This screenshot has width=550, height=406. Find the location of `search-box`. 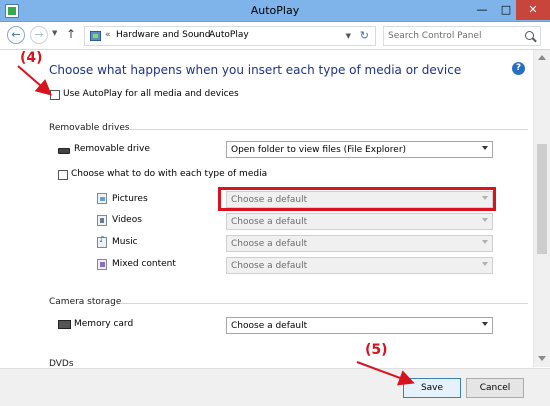

search-box is located at coordinates (462, 36).